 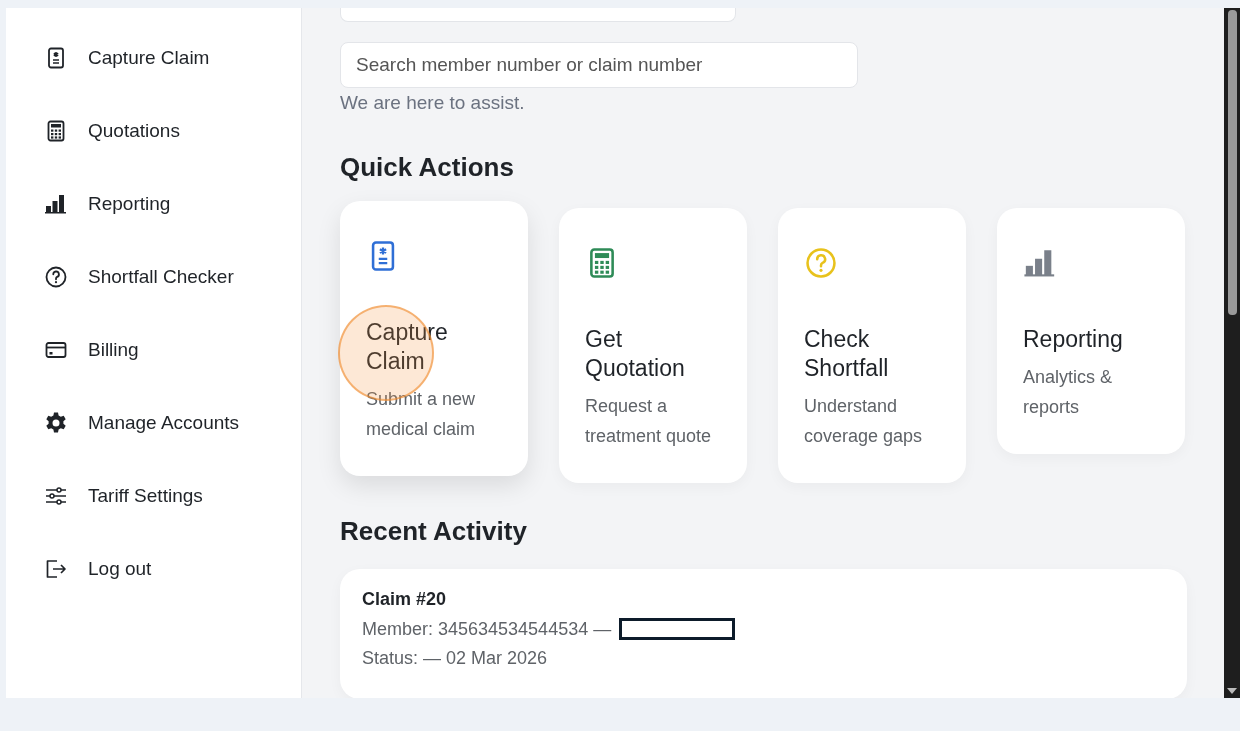 What do you see at coordinates (433, 103) in the screenshot?
I see `assist-text: We are here to assist.` at bounding box center [433, 103].